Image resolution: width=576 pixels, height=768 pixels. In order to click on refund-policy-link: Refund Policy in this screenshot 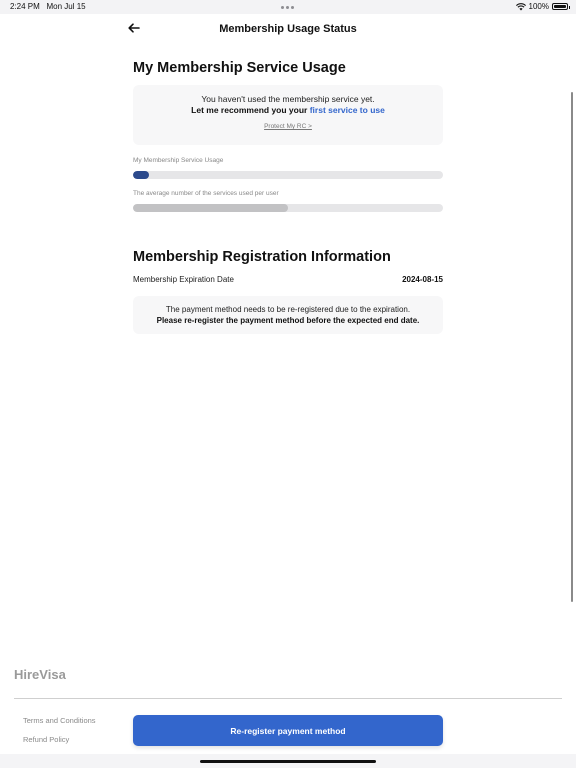, I will do `click(46, 739)`.